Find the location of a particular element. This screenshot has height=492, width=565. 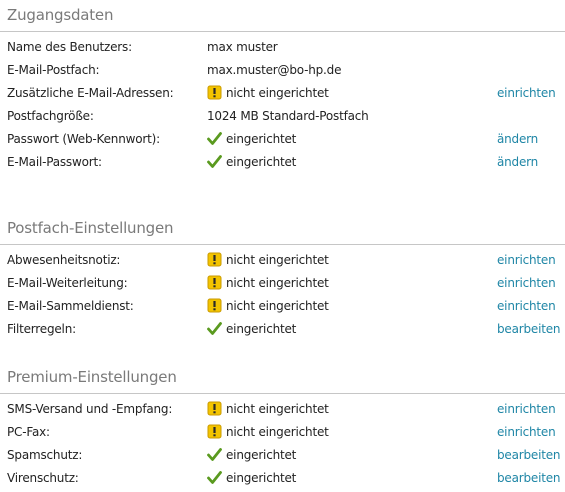

row-email-postfach: E-Mail-Postfach: max.muster@bo-hp.de is located at coordinates (282, 70).